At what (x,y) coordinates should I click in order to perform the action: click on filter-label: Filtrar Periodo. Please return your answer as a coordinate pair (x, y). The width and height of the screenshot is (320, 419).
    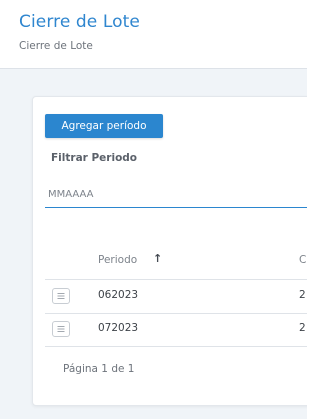
    Looking at the image, I should click on (94, 158).